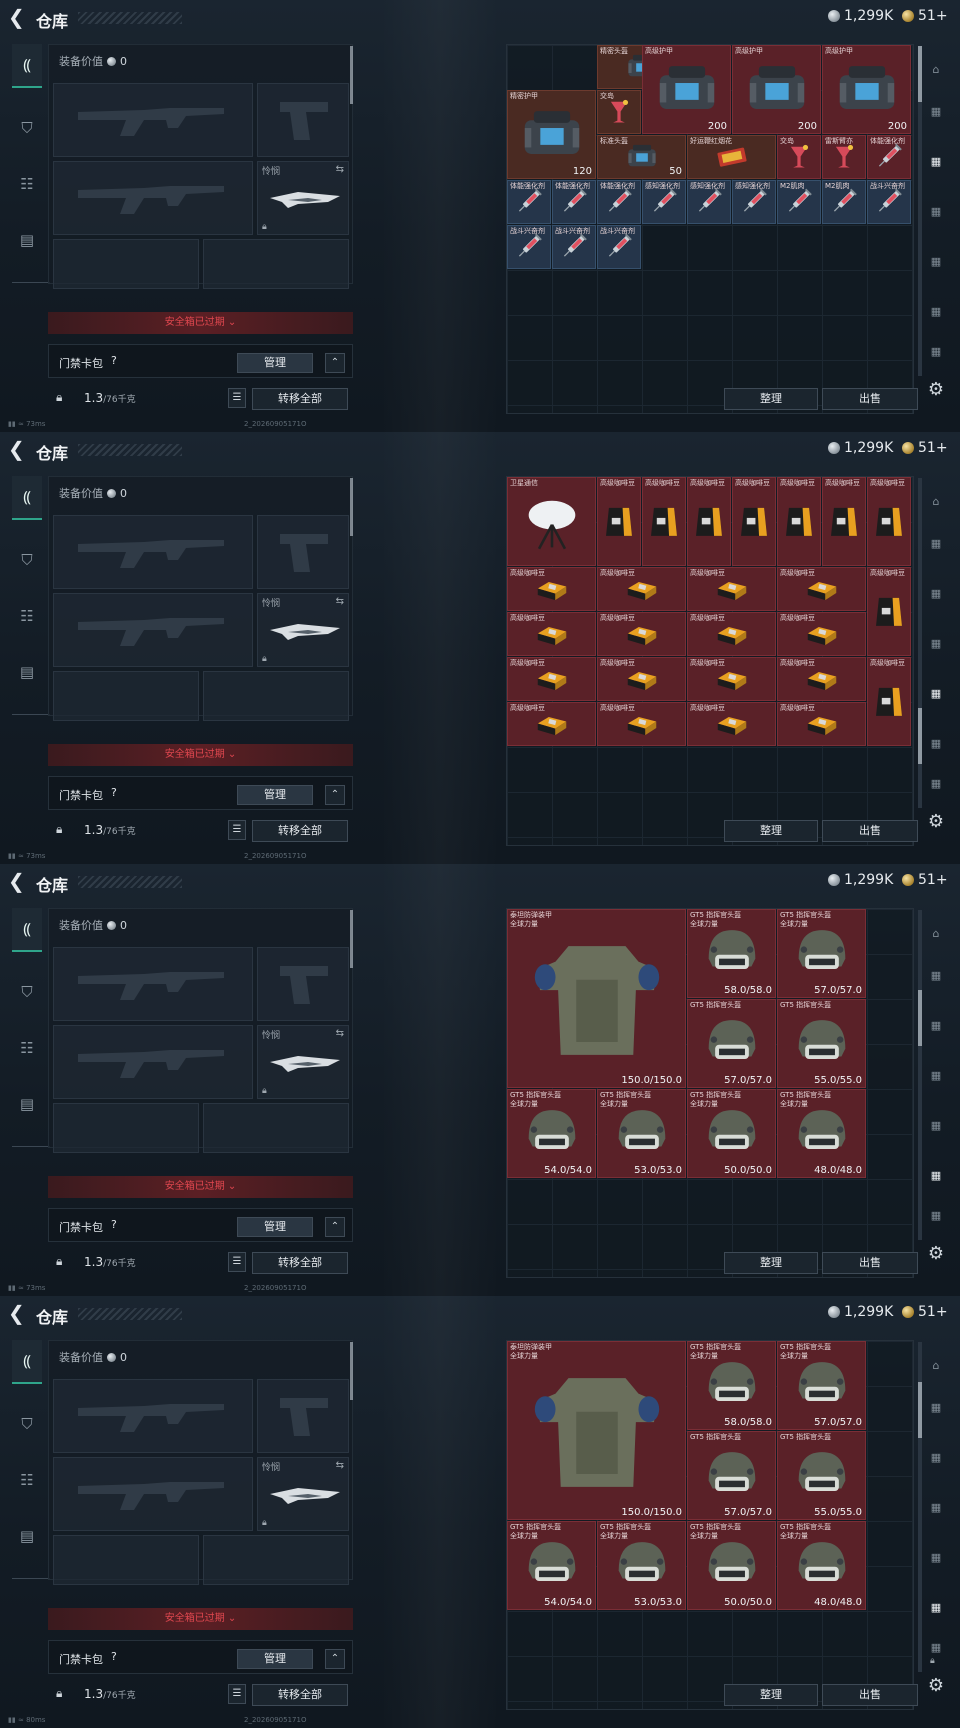  I want to click on inventory-item: GT5 指挥官头盔 全球力量 54.0/54.0, so click(551, 1133).